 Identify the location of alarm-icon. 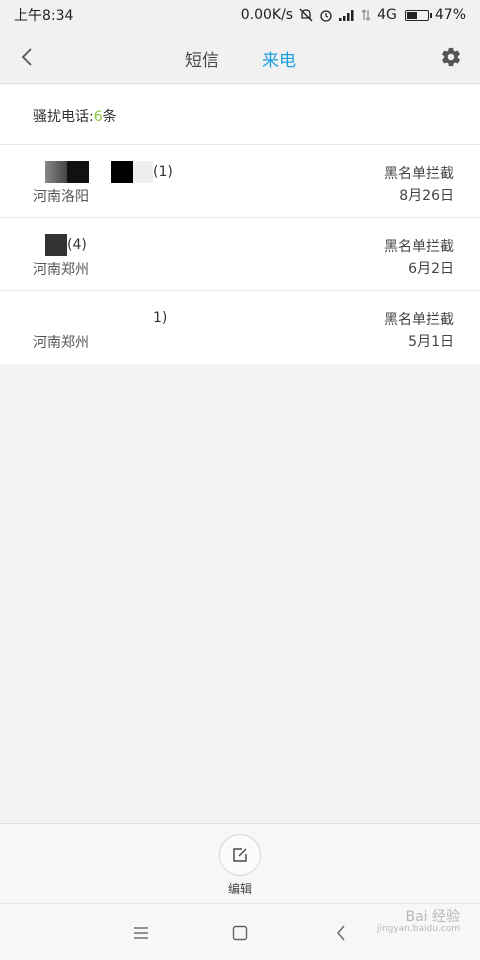
(326, 16).